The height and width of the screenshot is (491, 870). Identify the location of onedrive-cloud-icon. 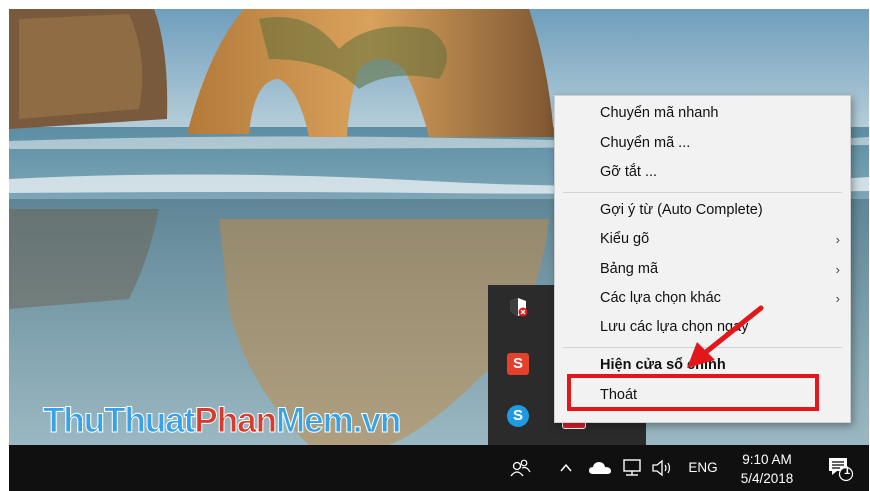
(600, 468).